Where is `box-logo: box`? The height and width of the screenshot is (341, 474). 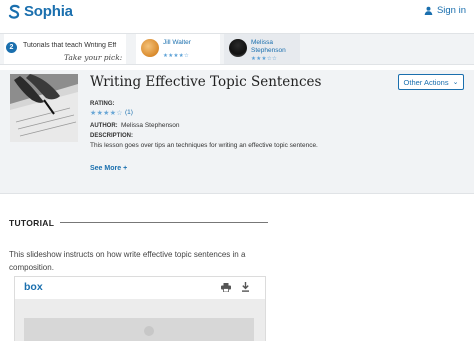 box-logo: box is located at coordinates (33, 287).